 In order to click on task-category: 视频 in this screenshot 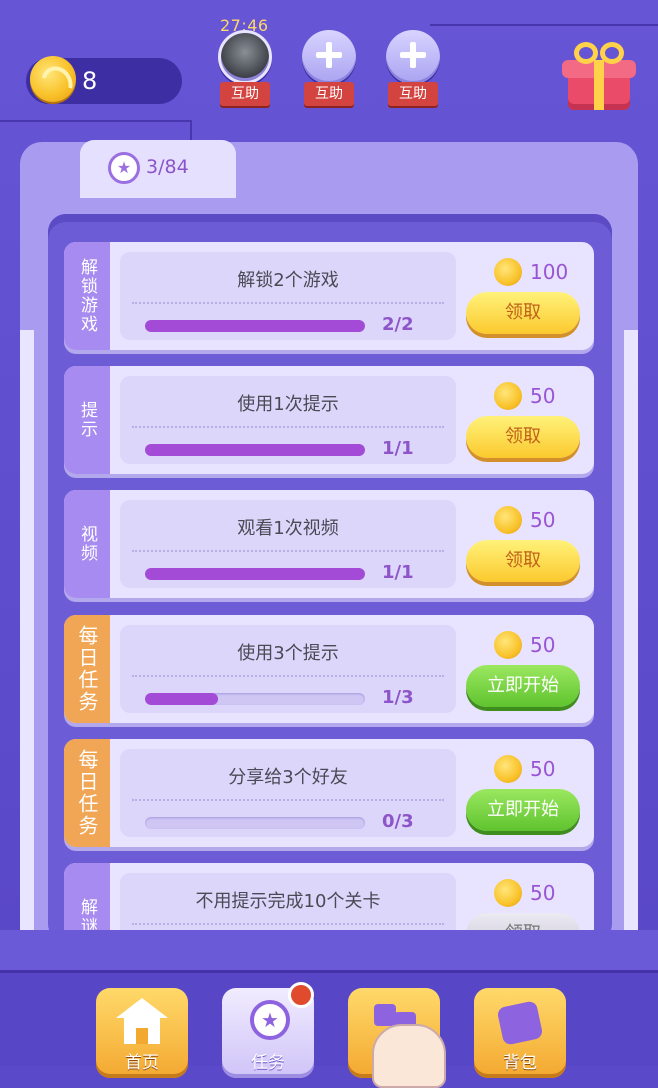, I will do `click(87, 544)`.